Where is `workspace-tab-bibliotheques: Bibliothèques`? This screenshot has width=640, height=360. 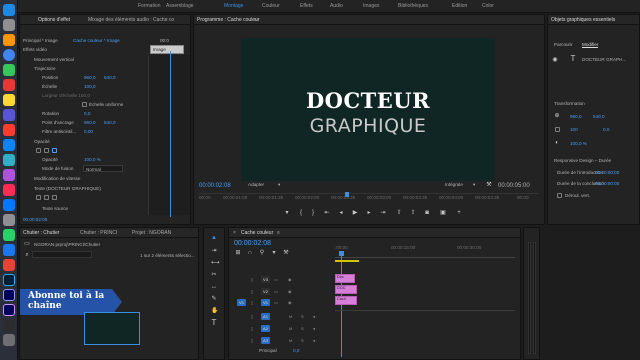 workspace-tab-bibliotheques: Bibliothèques is located at coordinates (413, 6).